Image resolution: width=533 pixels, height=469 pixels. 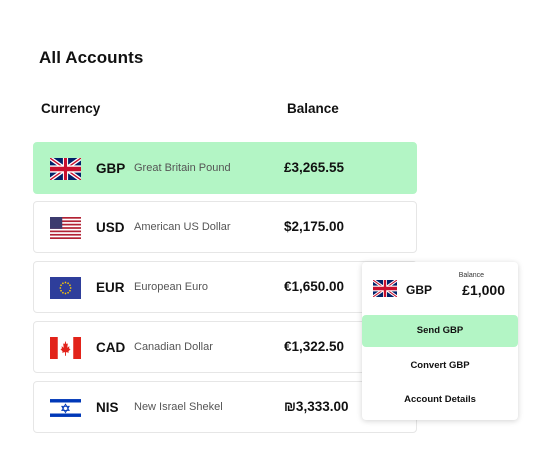 What do you see at coordinates (182, 227) in the screenshot?
I see `currency-name: American US Dollar` at bounding box center [182, 227].